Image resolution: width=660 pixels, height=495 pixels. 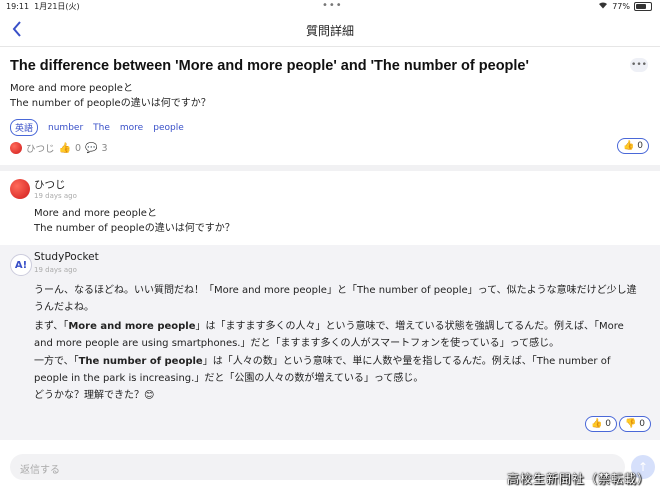 What do you see at coordinates (50, 185) in the screenshot?
I see `post-author: ひつじ` at bounding box center [50, 185].